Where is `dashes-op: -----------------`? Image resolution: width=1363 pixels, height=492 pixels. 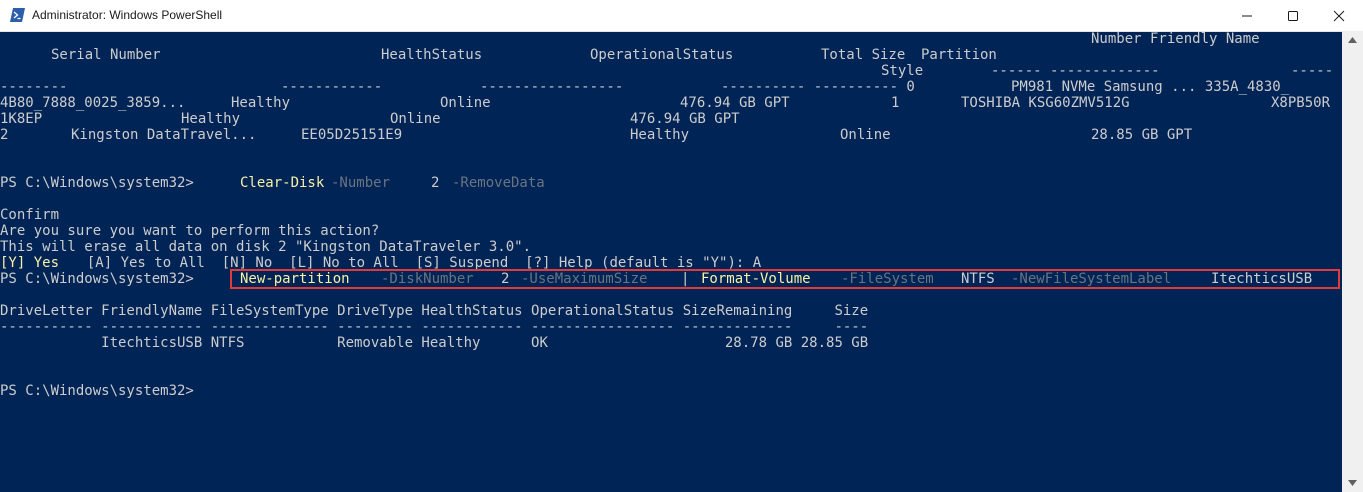 dashes-op: ----------------- is located at coordinates (552, 87).